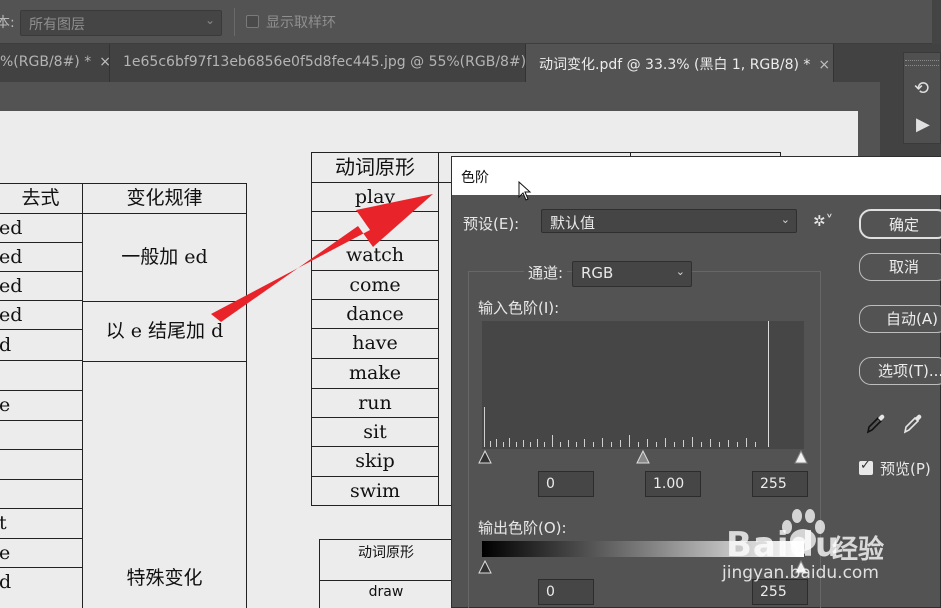 The height and width of the screenshot is (608, 941). I want to click on table-column, so click(445, 344).